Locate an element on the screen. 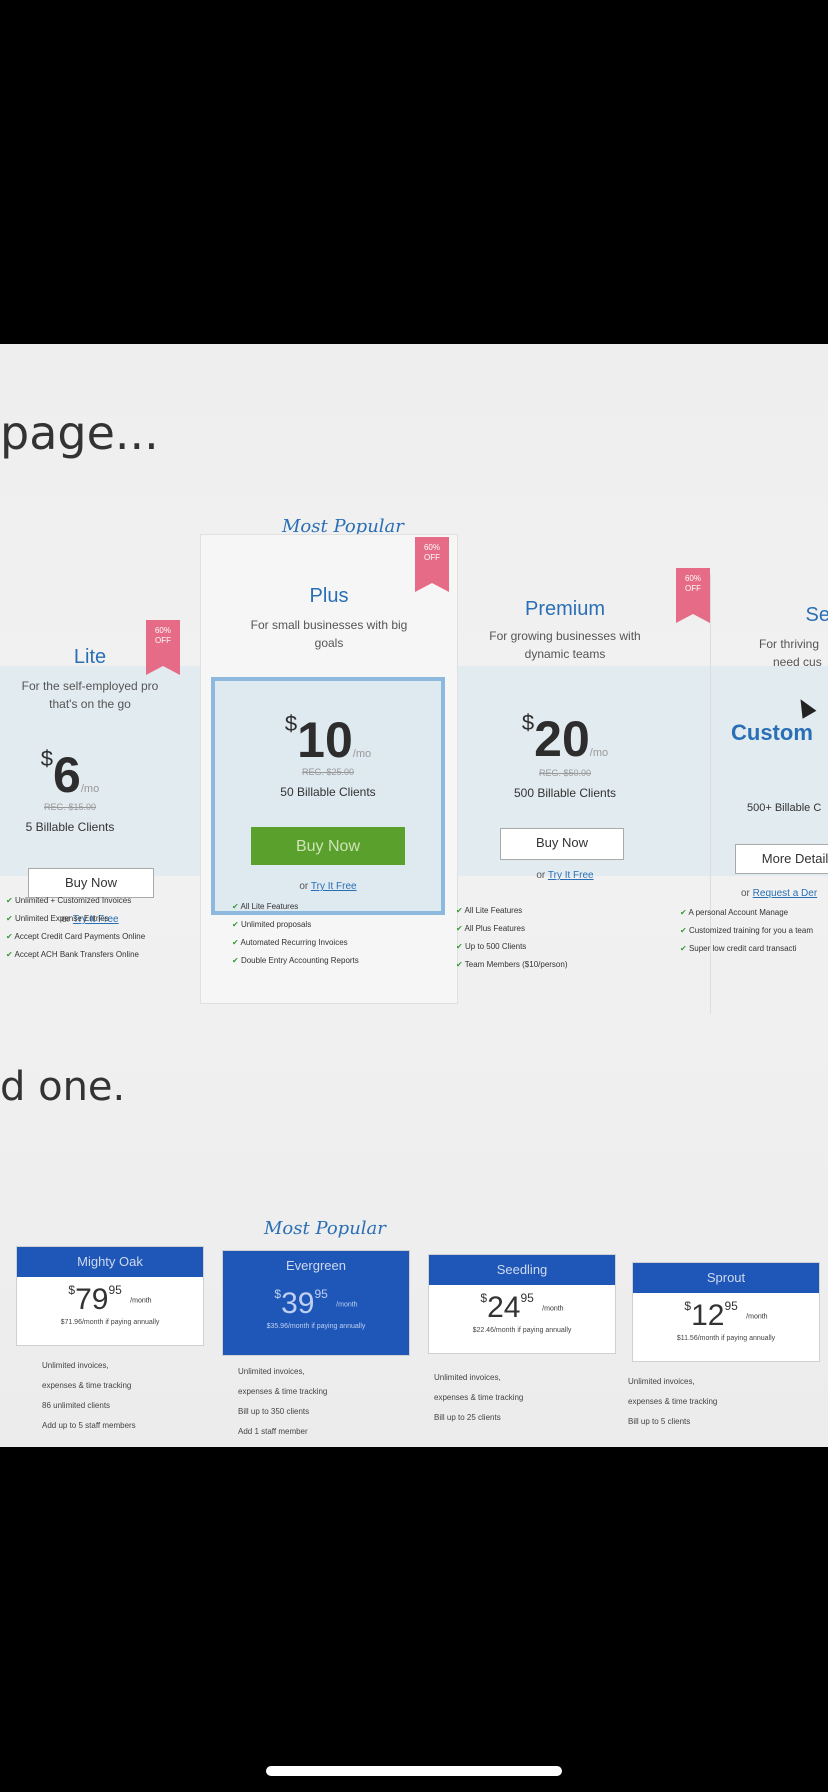 The width and height of the screenshot is (828, 1792). plan-name: Se is located at coordinates (816, 615).